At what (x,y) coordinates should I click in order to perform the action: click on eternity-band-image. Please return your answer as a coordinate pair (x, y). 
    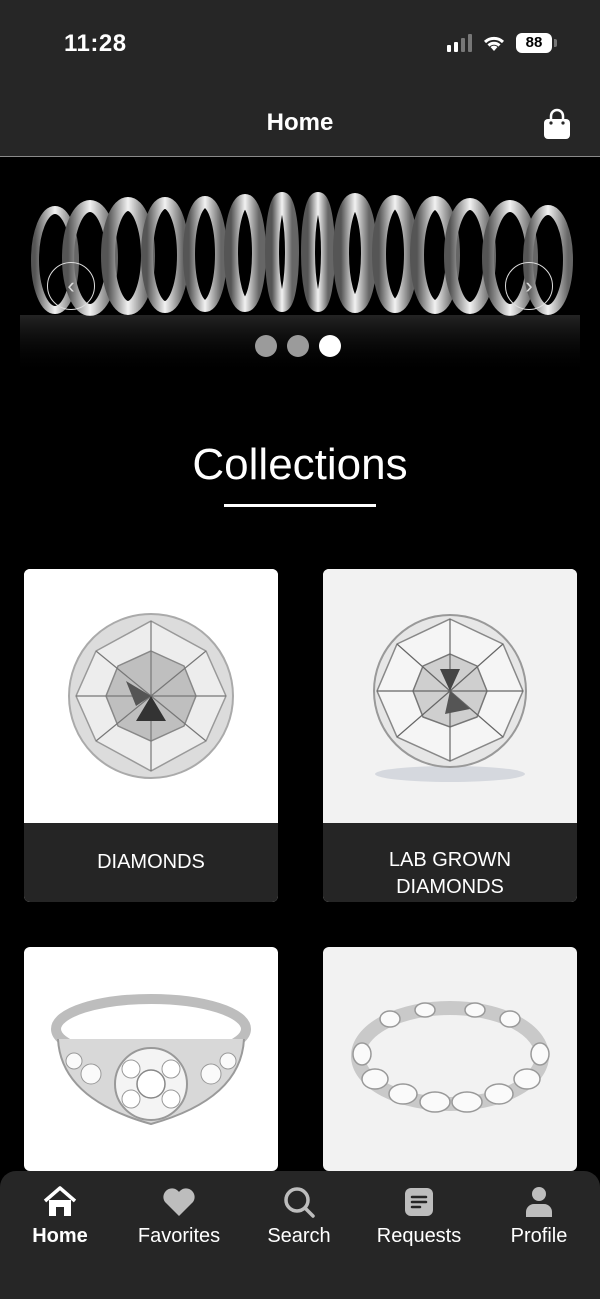
    Looking at the image, I should click on (450, 1059).